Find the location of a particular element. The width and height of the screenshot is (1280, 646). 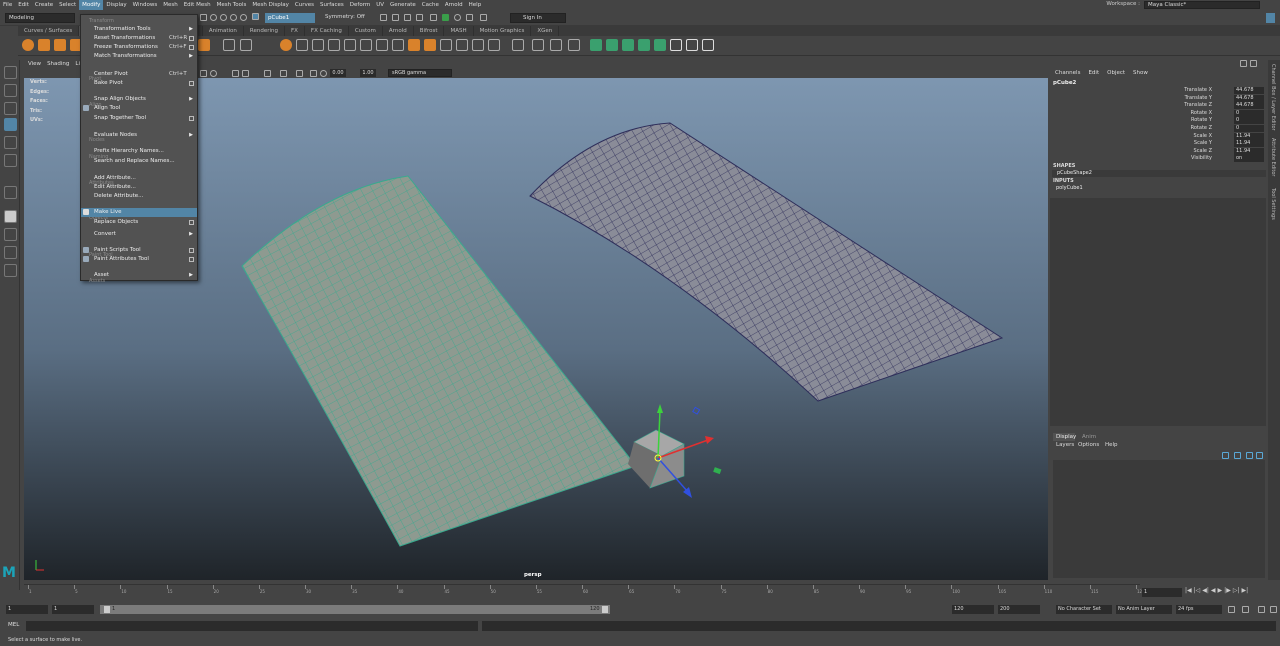

menu-deform: Deform is located at coordinates (360, 5).